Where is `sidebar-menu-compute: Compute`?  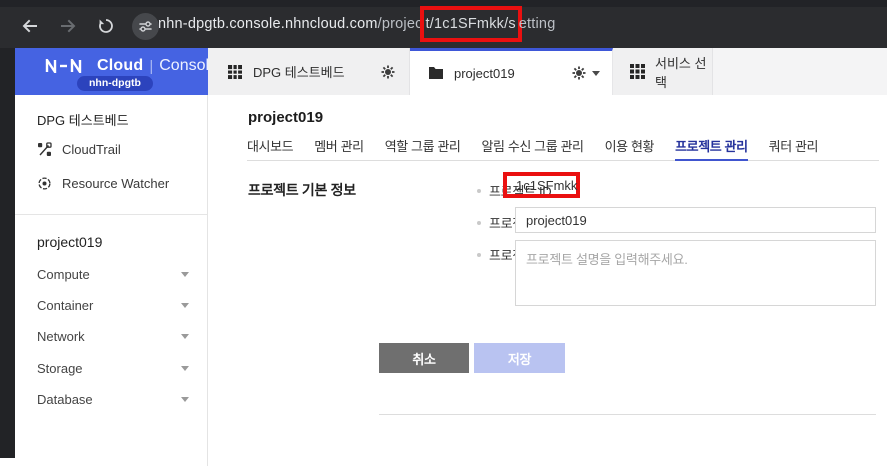
sidebar-menu-compute: Compute is located at coordinates (113, 274).